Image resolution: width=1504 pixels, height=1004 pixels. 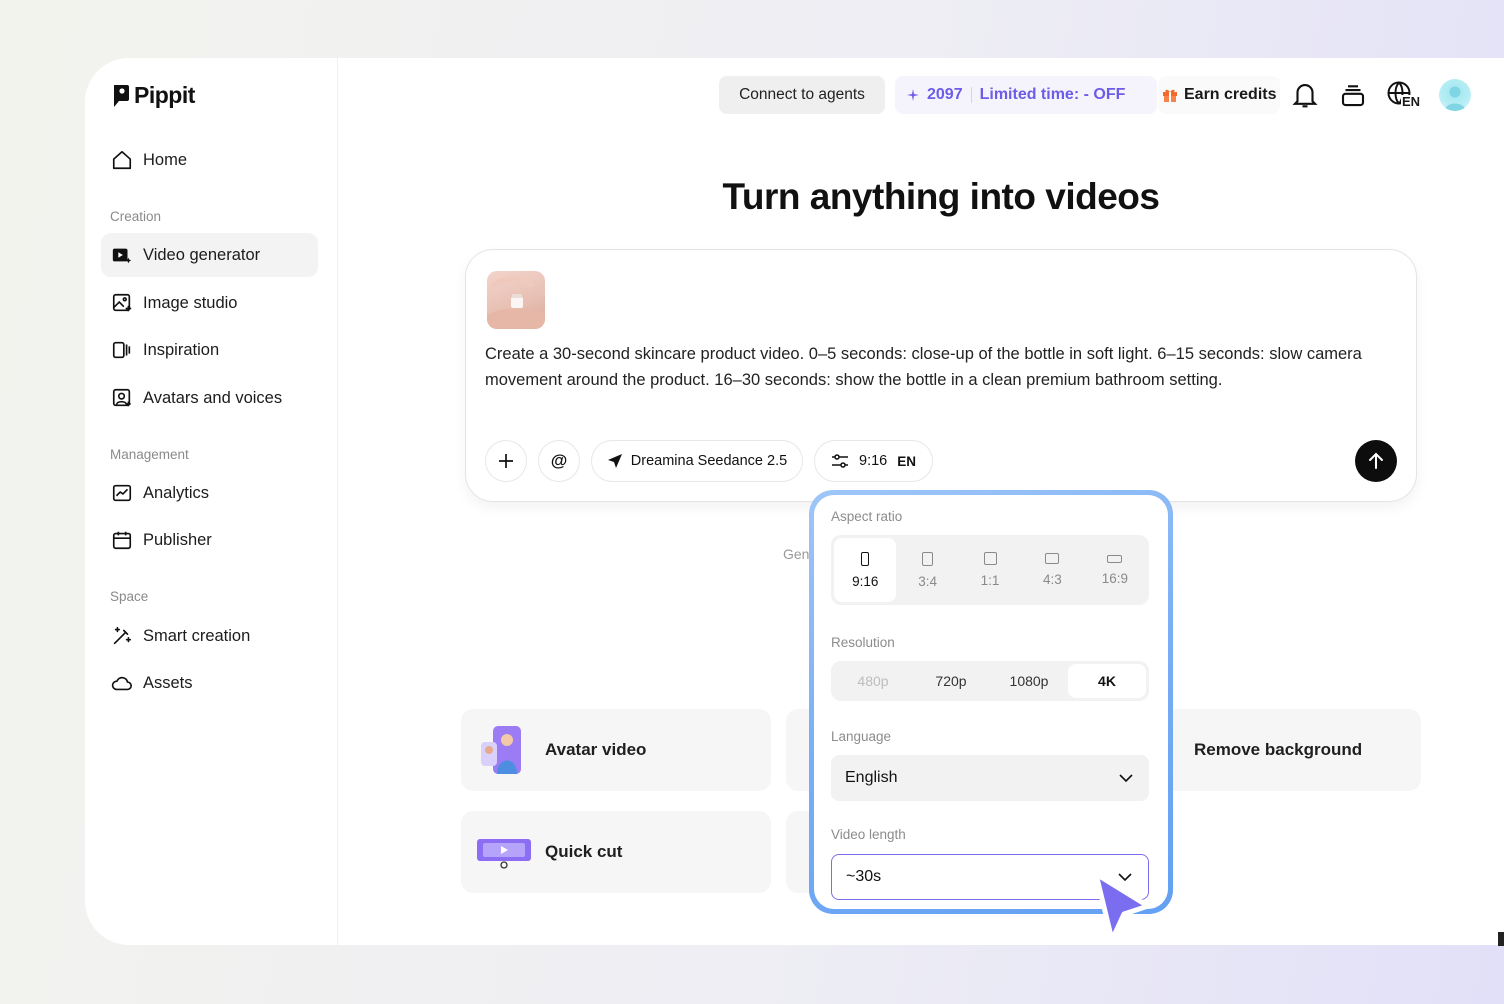 I want to click on mouse-cursor-icon, so click(x=1122, y=907).